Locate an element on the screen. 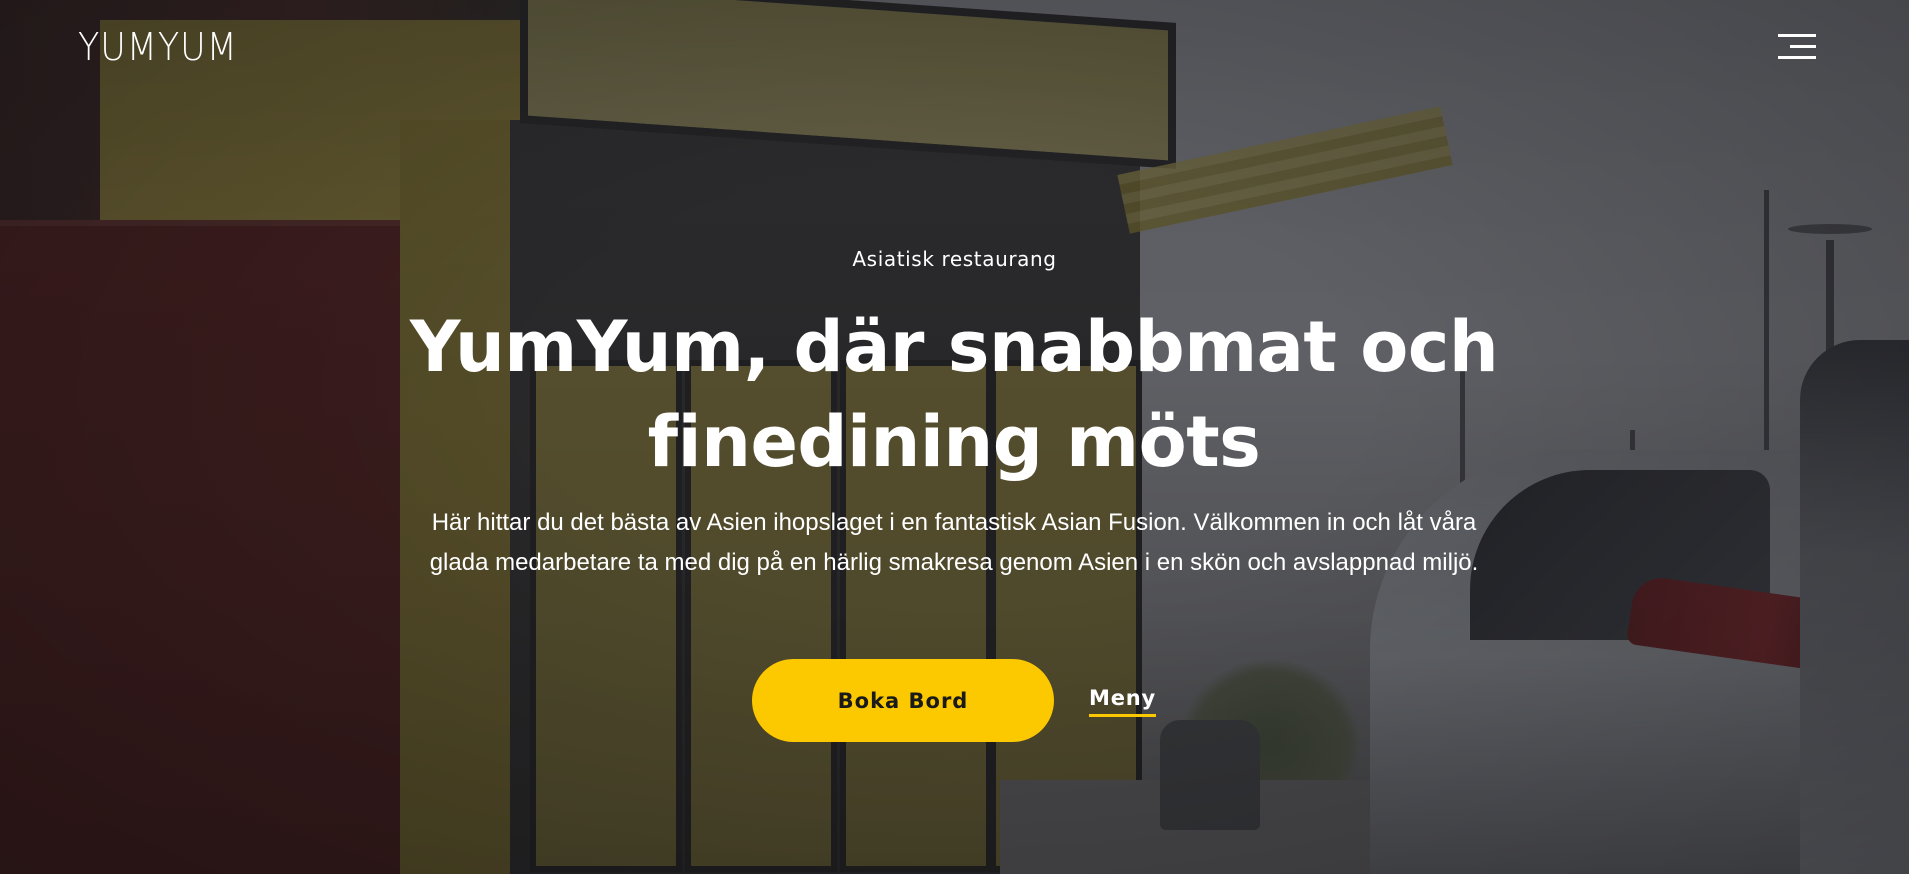  hero-headline: YumYum, där snabbmat och finedining möts is located at coordinates (954, 394).